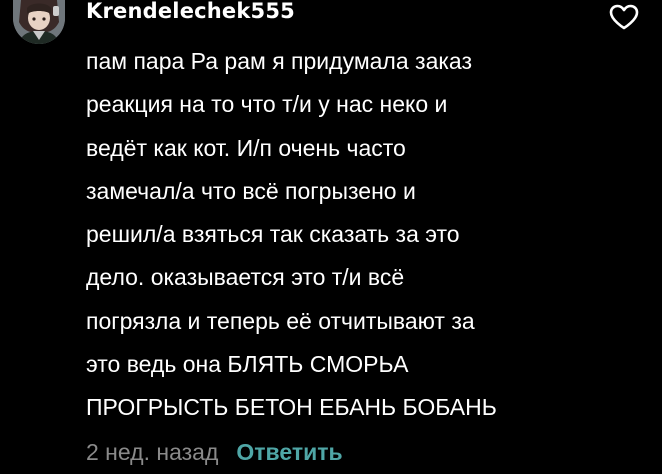  Describe the element at coordinates (273, 234) in the screenshot. I see `comment-text-line: решил/а взяться так сказать за это` at that location.